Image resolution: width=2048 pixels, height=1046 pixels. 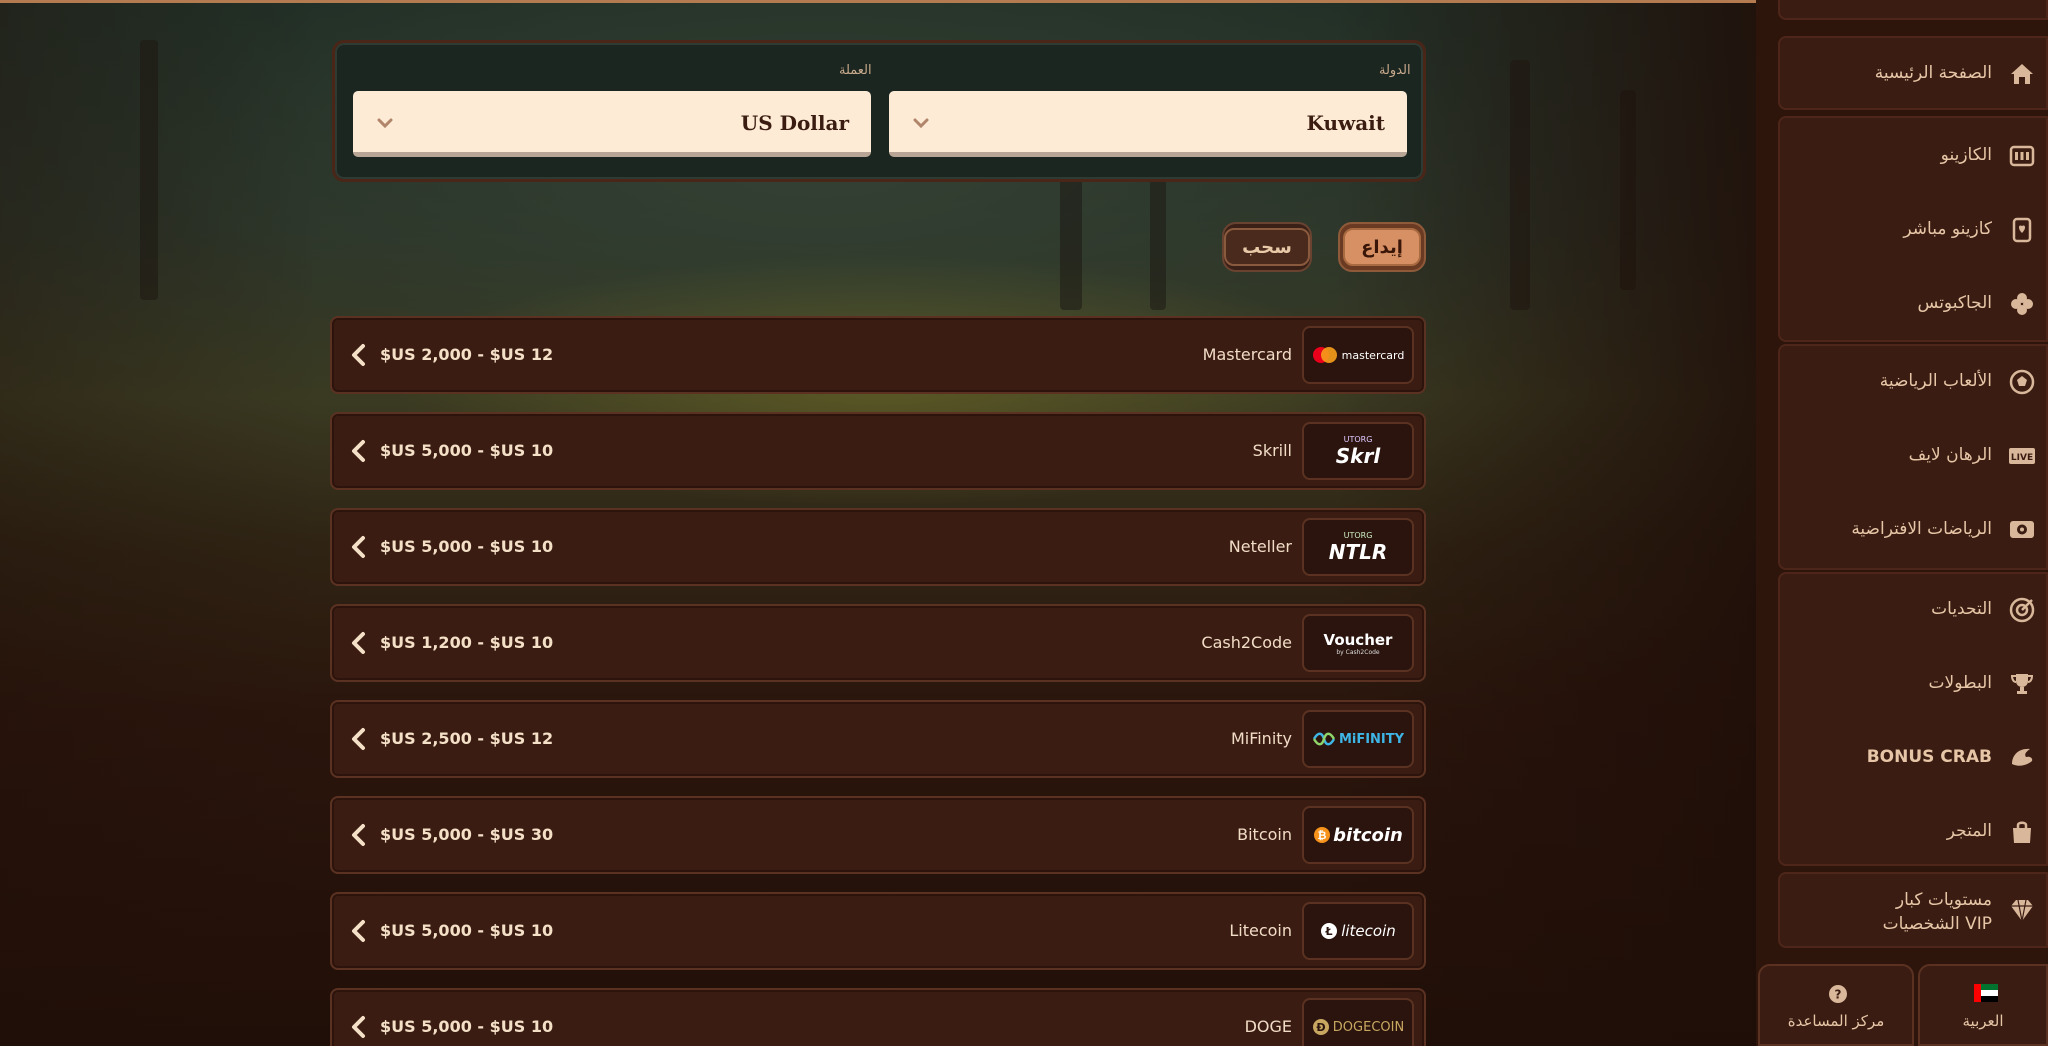 I want to click on sidebar-item-shop: المتجر, so click(x=1914, y=832).